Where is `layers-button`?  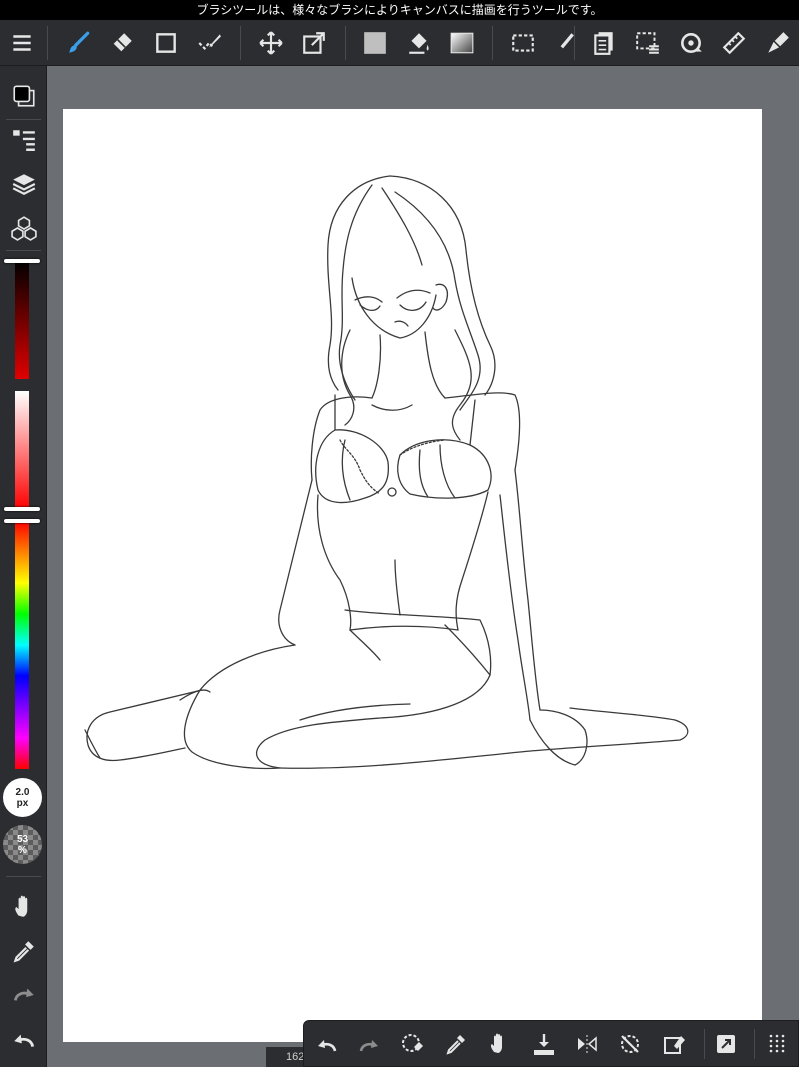
layers-button is located at coordinates (23, 183).